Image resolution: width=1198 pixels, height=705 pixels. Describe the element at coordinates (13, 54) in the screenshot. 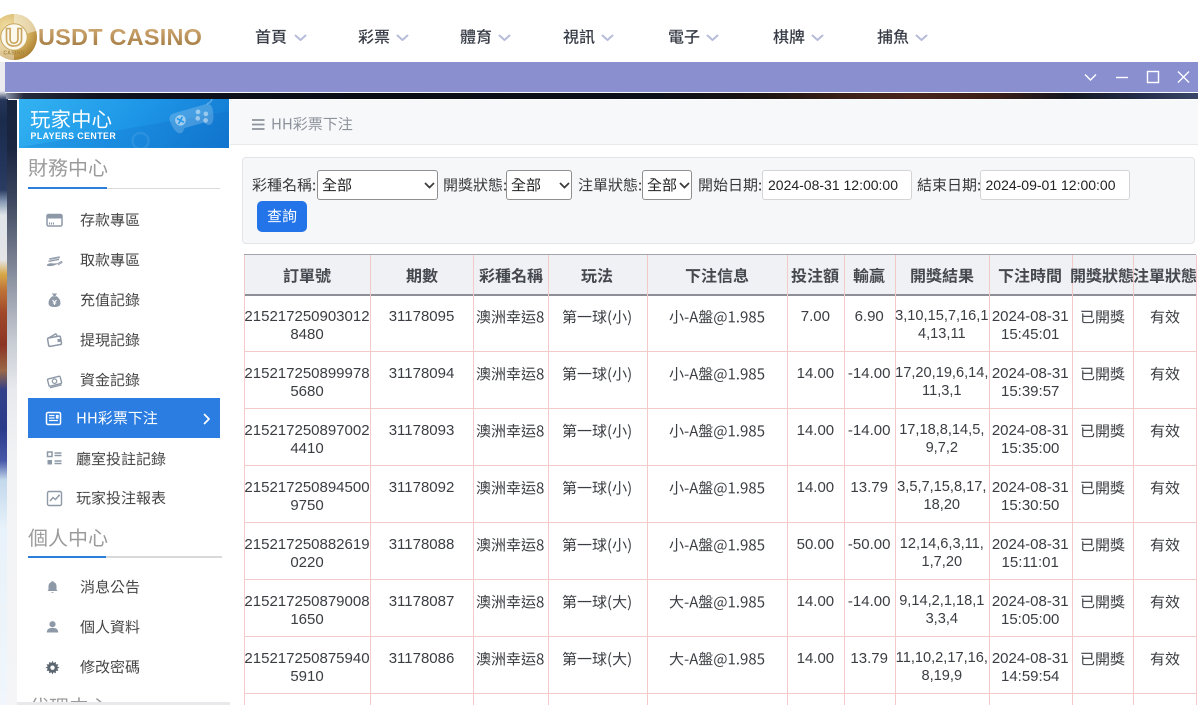

I see `svg-text: CASINO` at that location.